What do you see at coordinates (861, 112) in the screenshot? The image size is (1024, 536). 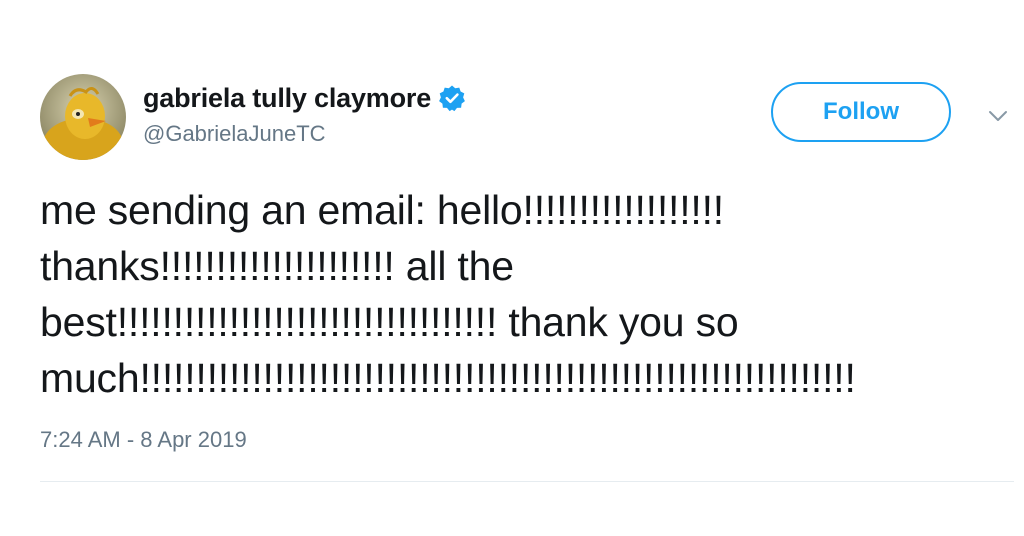 I see `follow-button: Follow` at bounding box center [861, 112].